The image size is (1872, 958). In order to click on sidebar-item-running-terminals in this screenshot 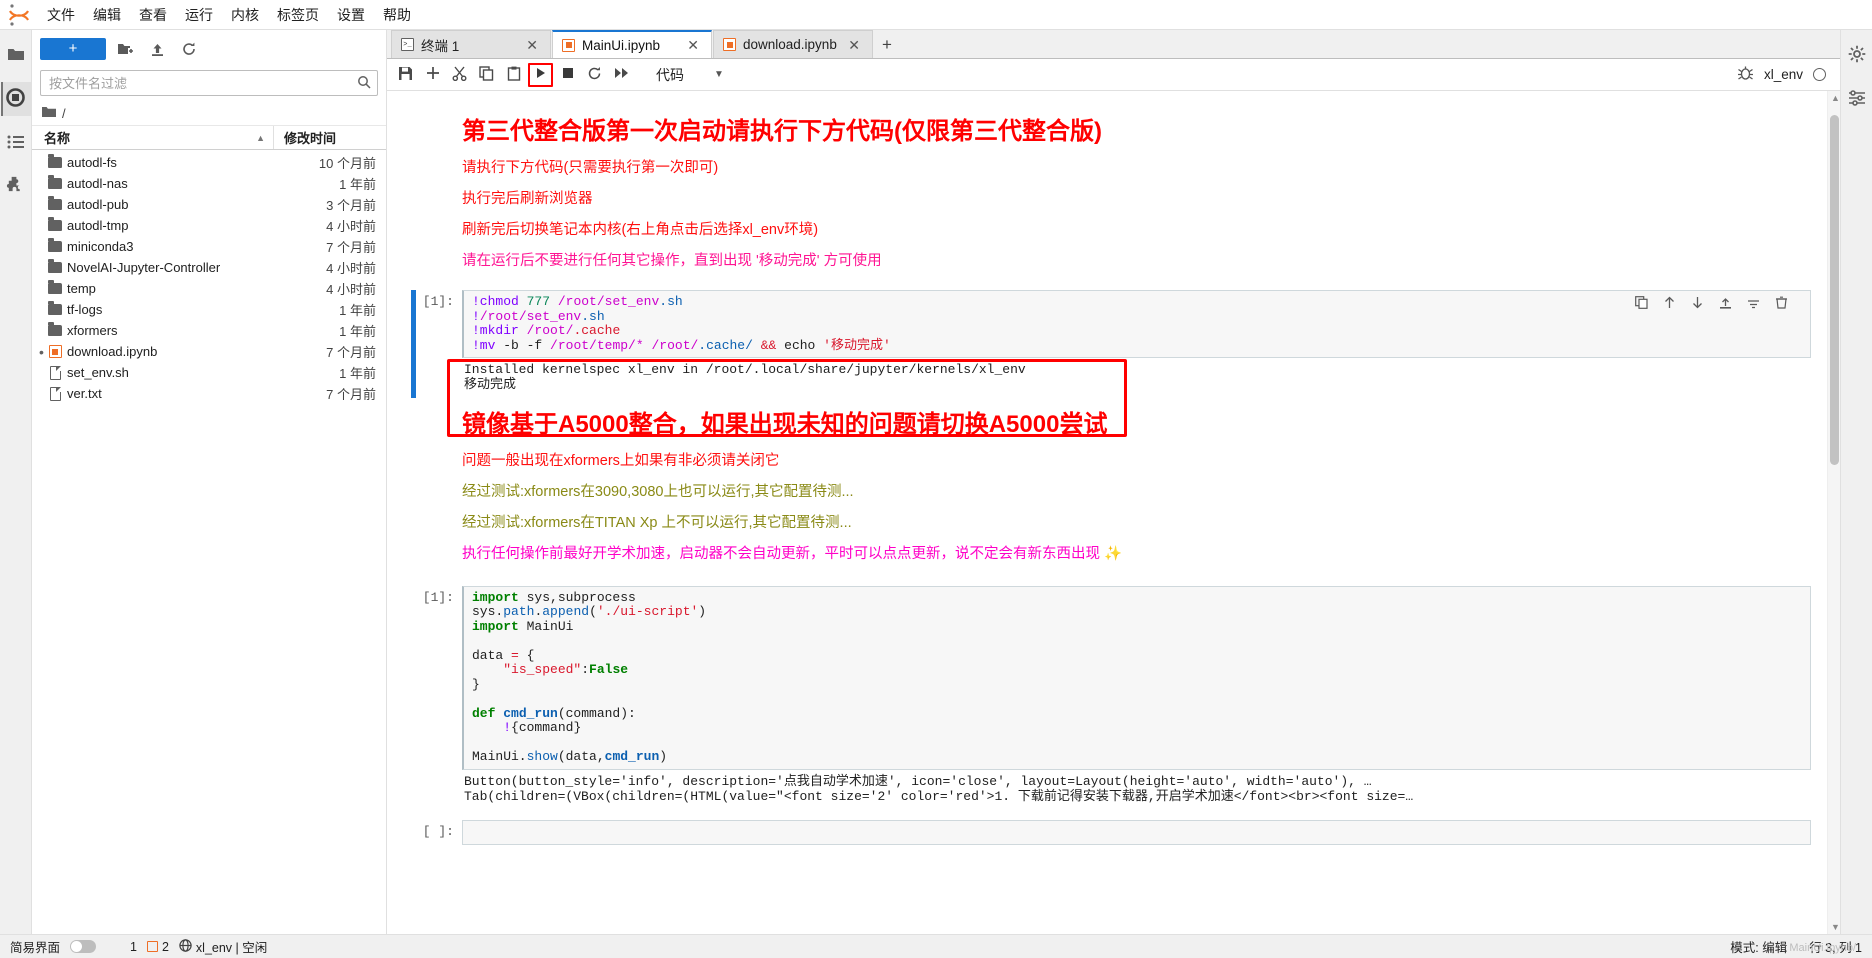, I will do `click(15, 99)`.